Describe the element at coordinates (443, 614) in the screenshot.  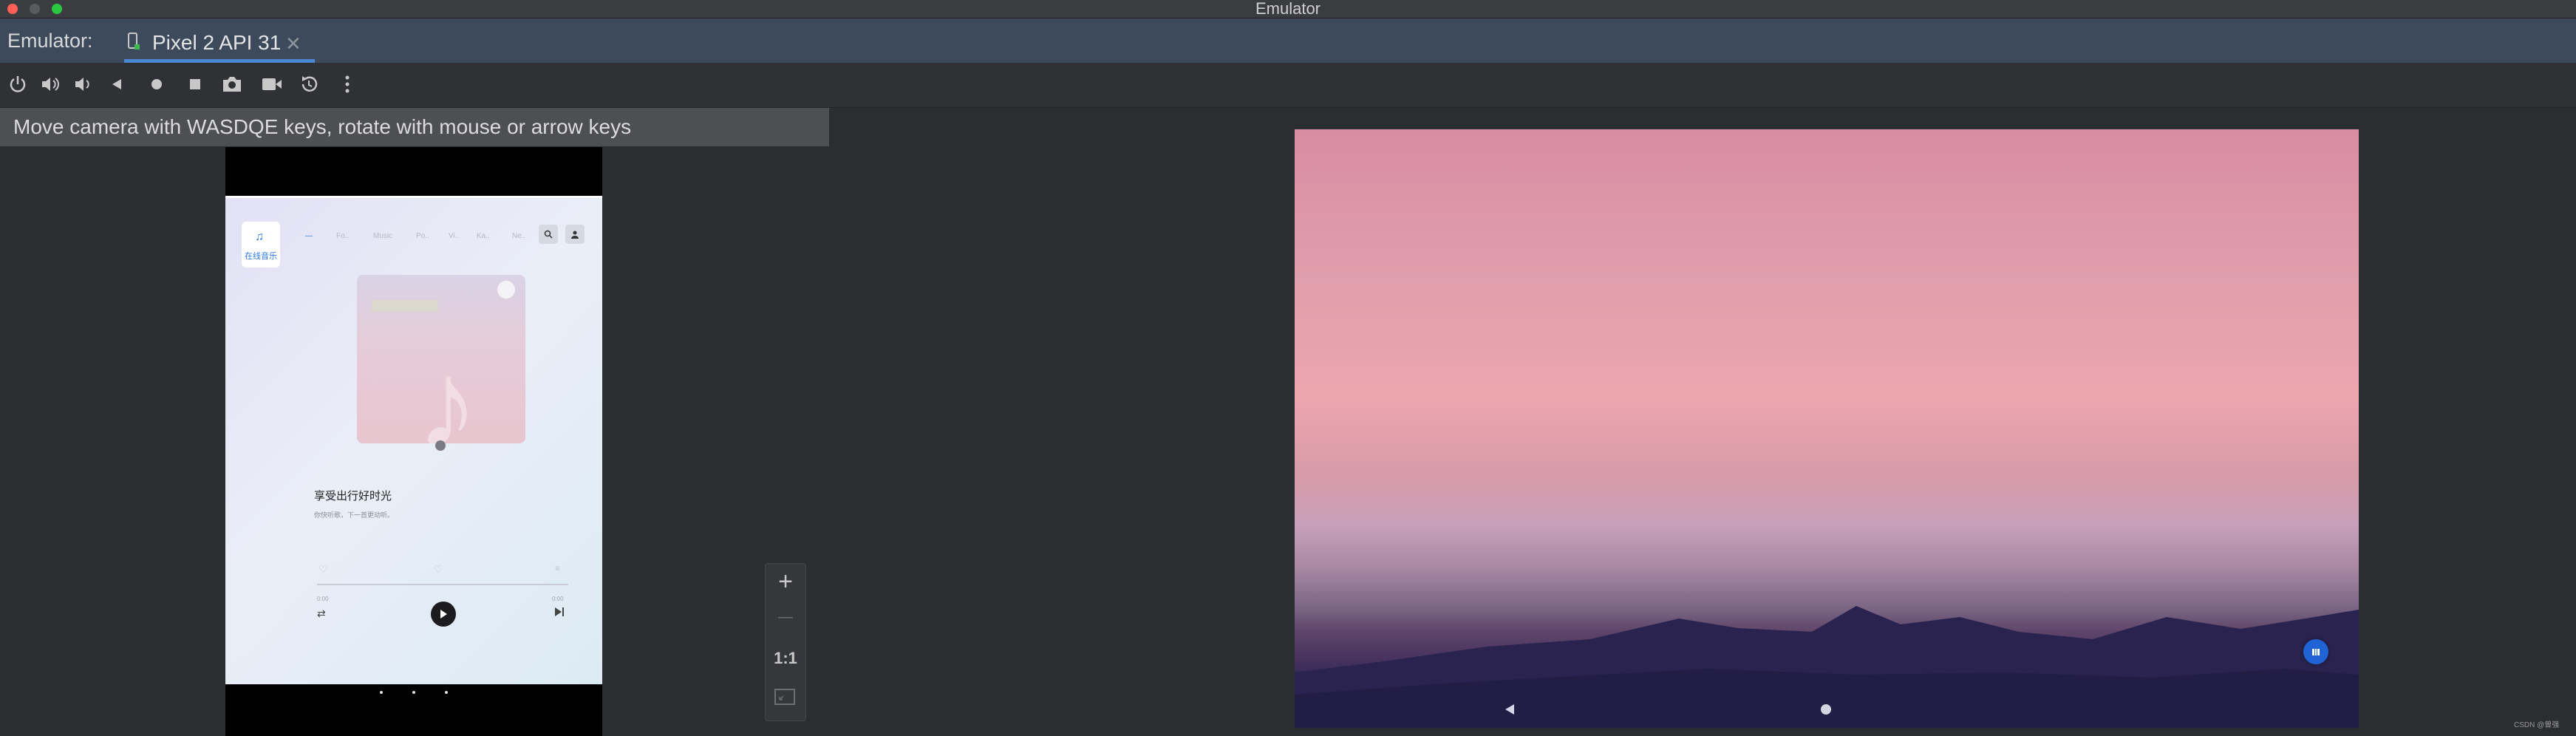
I see `play-button` at that location.